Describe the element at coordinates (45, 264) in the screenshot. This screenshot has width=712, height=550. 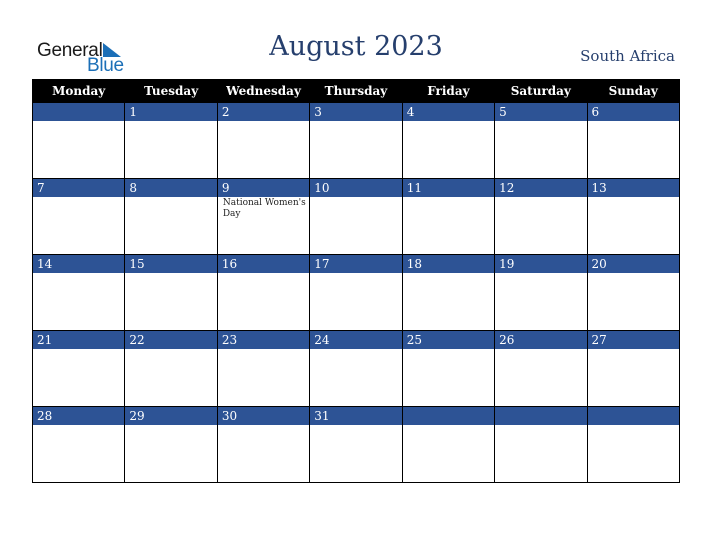
I see `day-number: 14` at that location.